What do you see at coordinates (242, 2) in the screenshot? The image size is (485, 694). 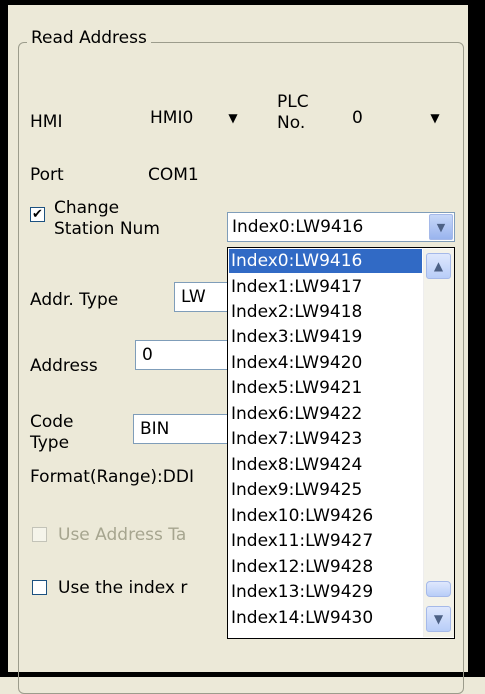 I see `window-frame-top` at bounding box center [242, 2].